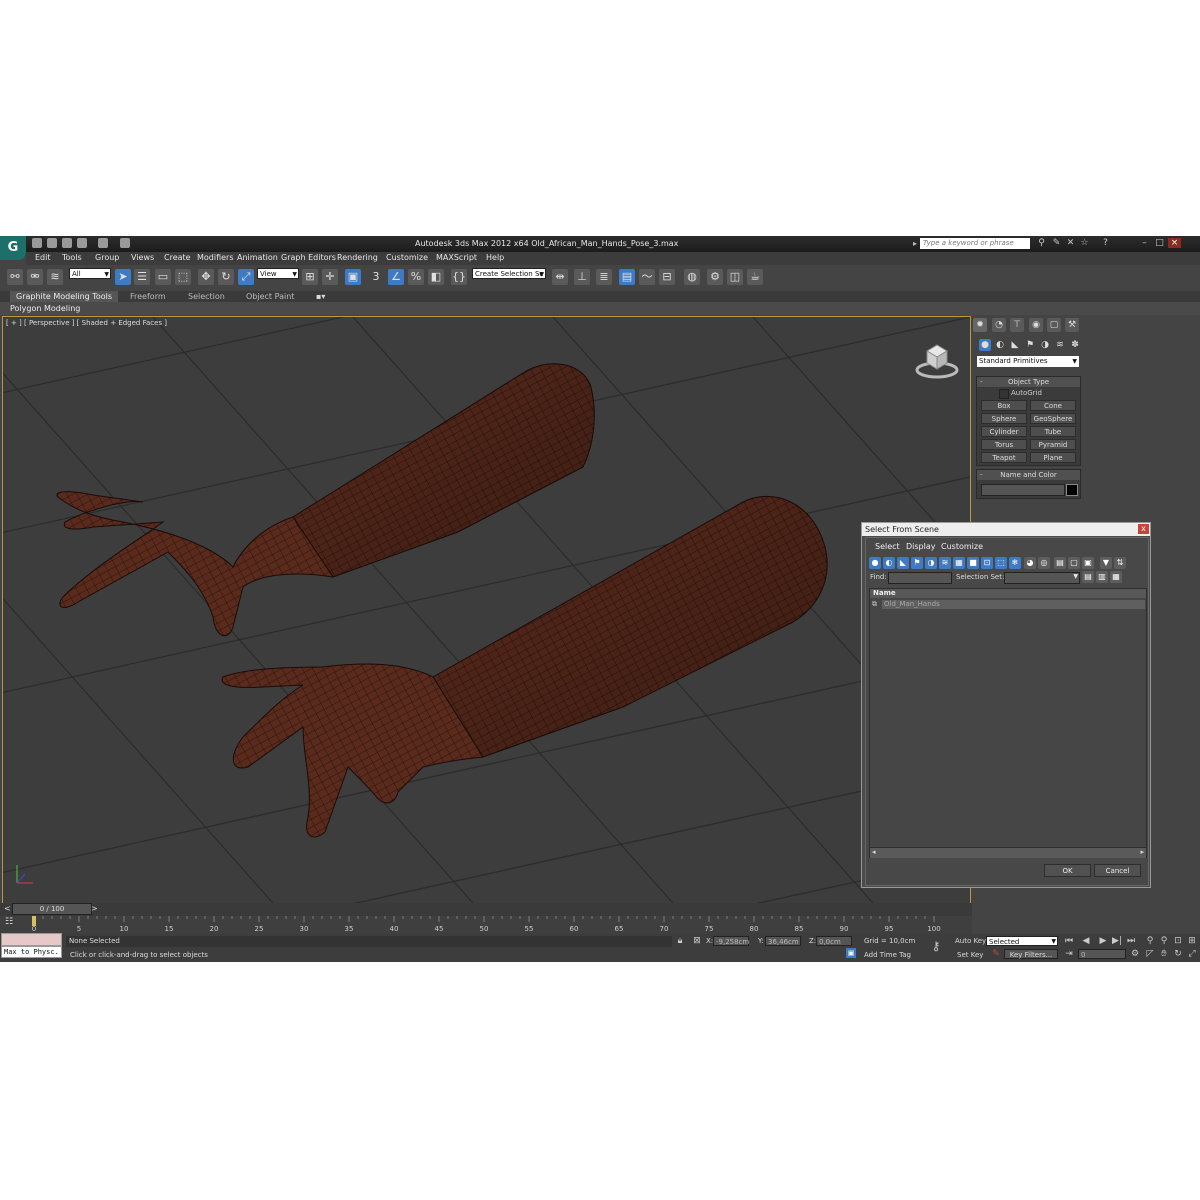 The height and width of the screenshot is (1200, 1200). Describe the element at coordinates (1159, 243) in the screenshot. I see `maximize-button: □` at that location.